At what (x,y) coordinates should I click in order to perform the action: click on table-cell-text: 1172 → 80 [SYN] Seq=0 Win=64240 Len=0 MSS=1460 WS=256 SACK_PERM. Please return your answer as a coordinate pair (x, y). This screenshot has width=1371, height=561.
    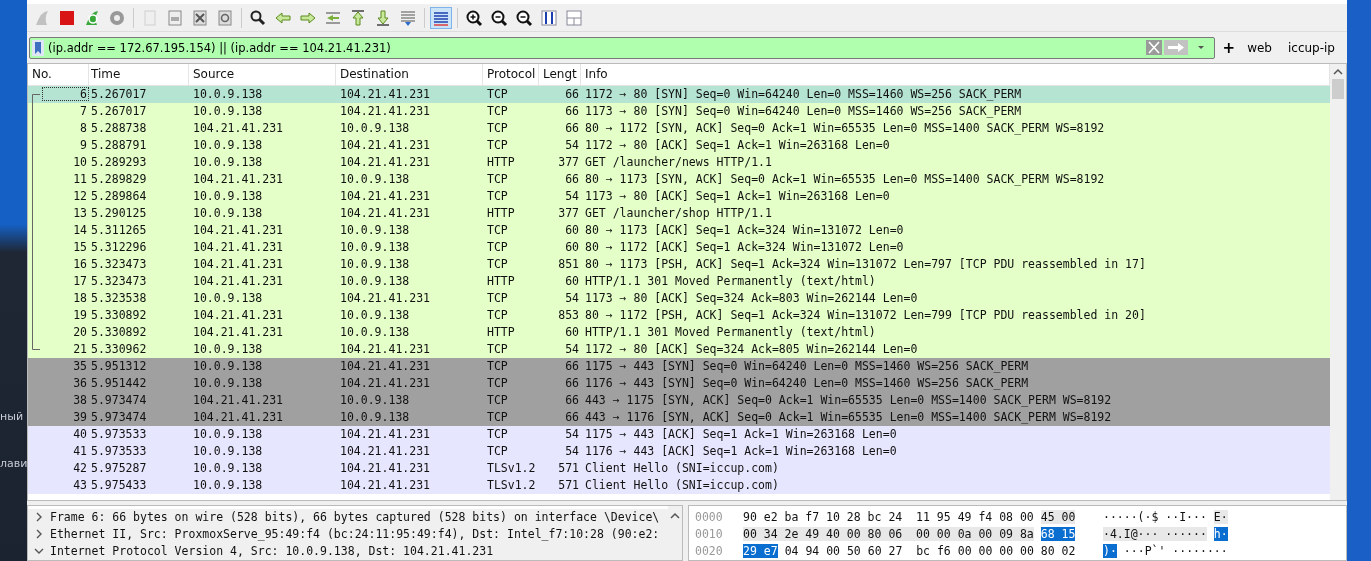
    Looking at the image, I should click on (803, 94).